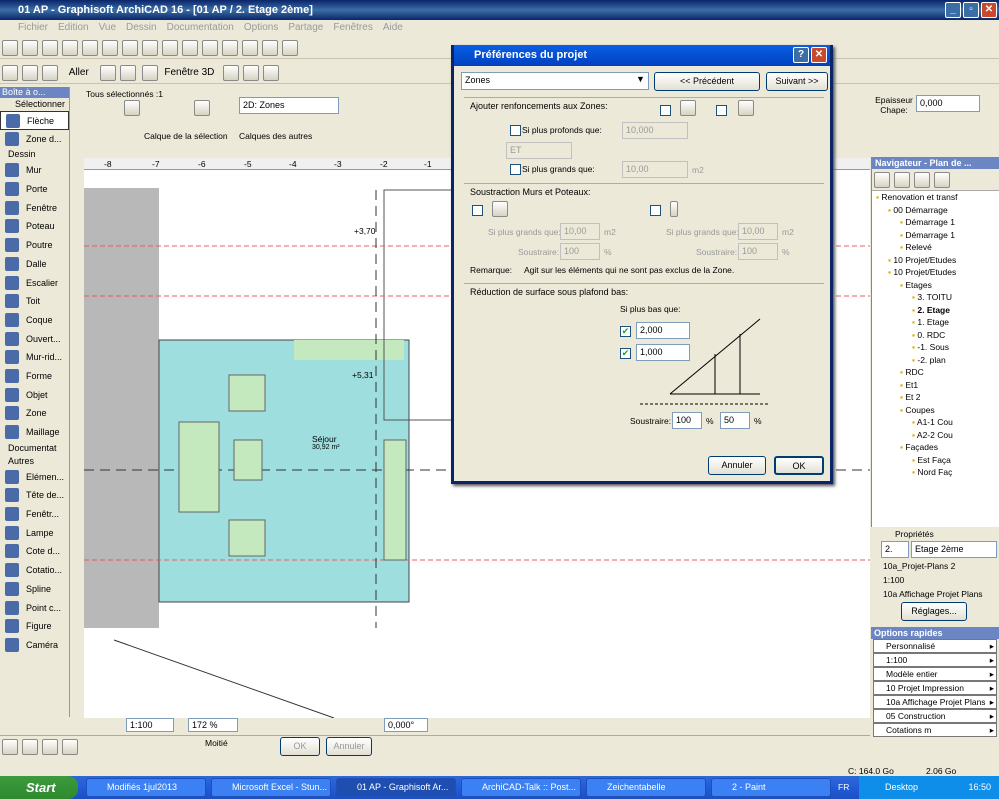 This screenshot has width=999, height=799. What do you see at coordinates (110, 48) in the screenshot?
I see `copy-icon` at bounding box center [110, 48].